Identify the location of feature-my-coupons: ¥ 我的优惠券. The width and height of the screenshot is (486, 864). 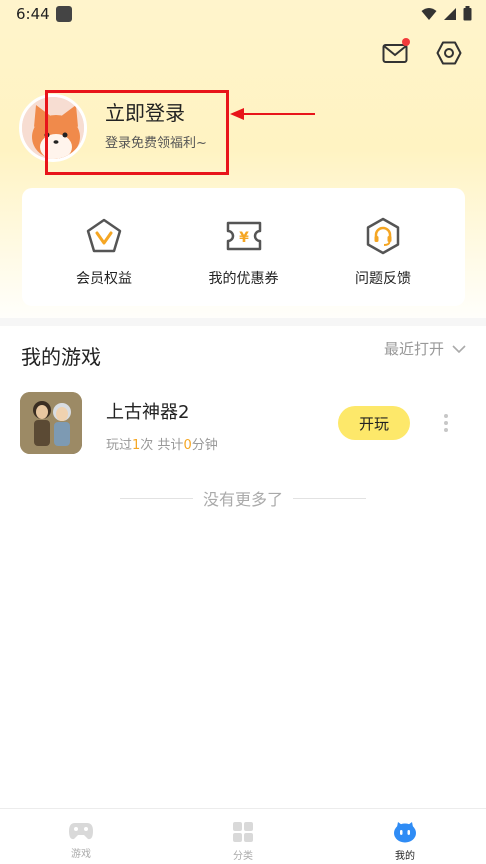
(244, 247).